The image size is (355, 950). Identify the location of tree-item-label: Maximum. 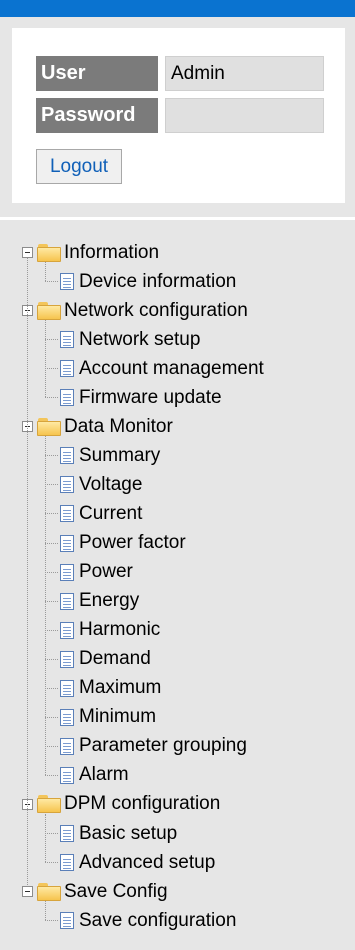
(120, 688).